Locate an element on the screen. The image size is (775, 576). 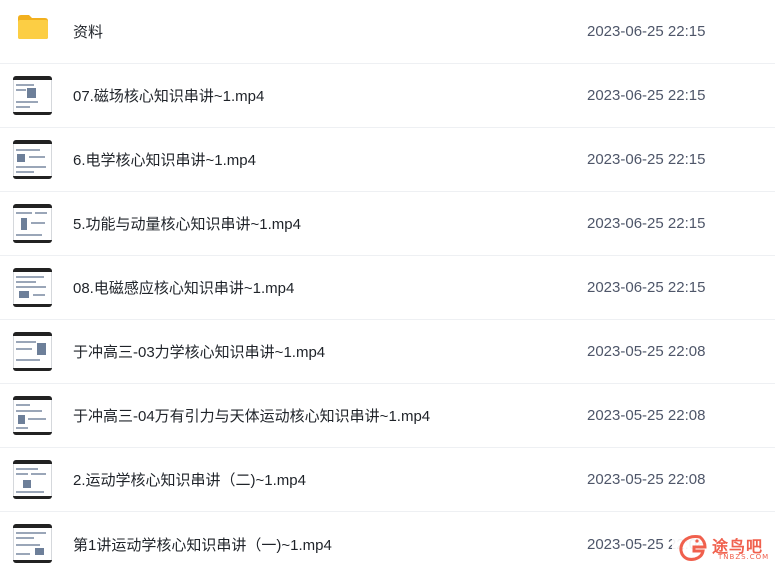
file-name: 于冲高三-04万有引力与天体运动核心知识串讲~1.mp4 is located at coordinates (252, 416).